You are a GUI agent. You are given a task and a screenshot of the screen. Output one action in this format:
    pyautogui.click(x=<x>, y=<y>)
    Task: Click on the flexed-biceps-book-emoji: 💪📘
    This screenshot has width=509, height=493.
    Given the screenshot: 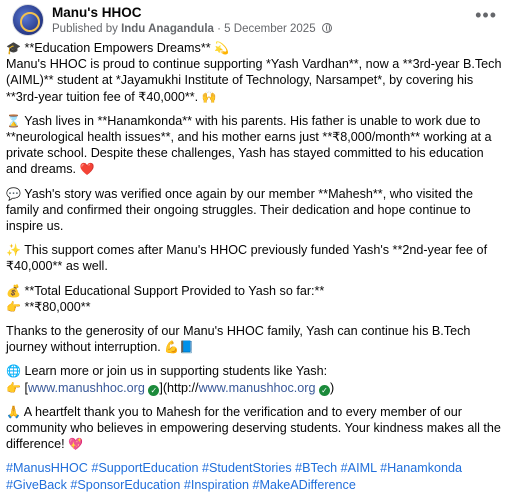 What is the action you would take?
    pyautogui.click(x=179, y=347)
    